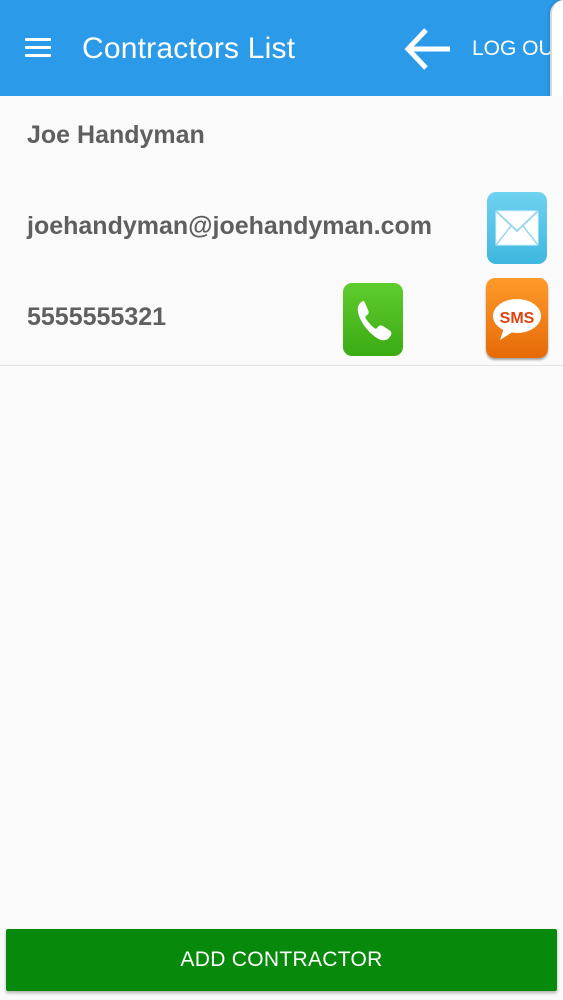 Image resolution: width=563 pixels, height=1000 pixels. I want to click on page-title: Contractors List, so click(189, 48).